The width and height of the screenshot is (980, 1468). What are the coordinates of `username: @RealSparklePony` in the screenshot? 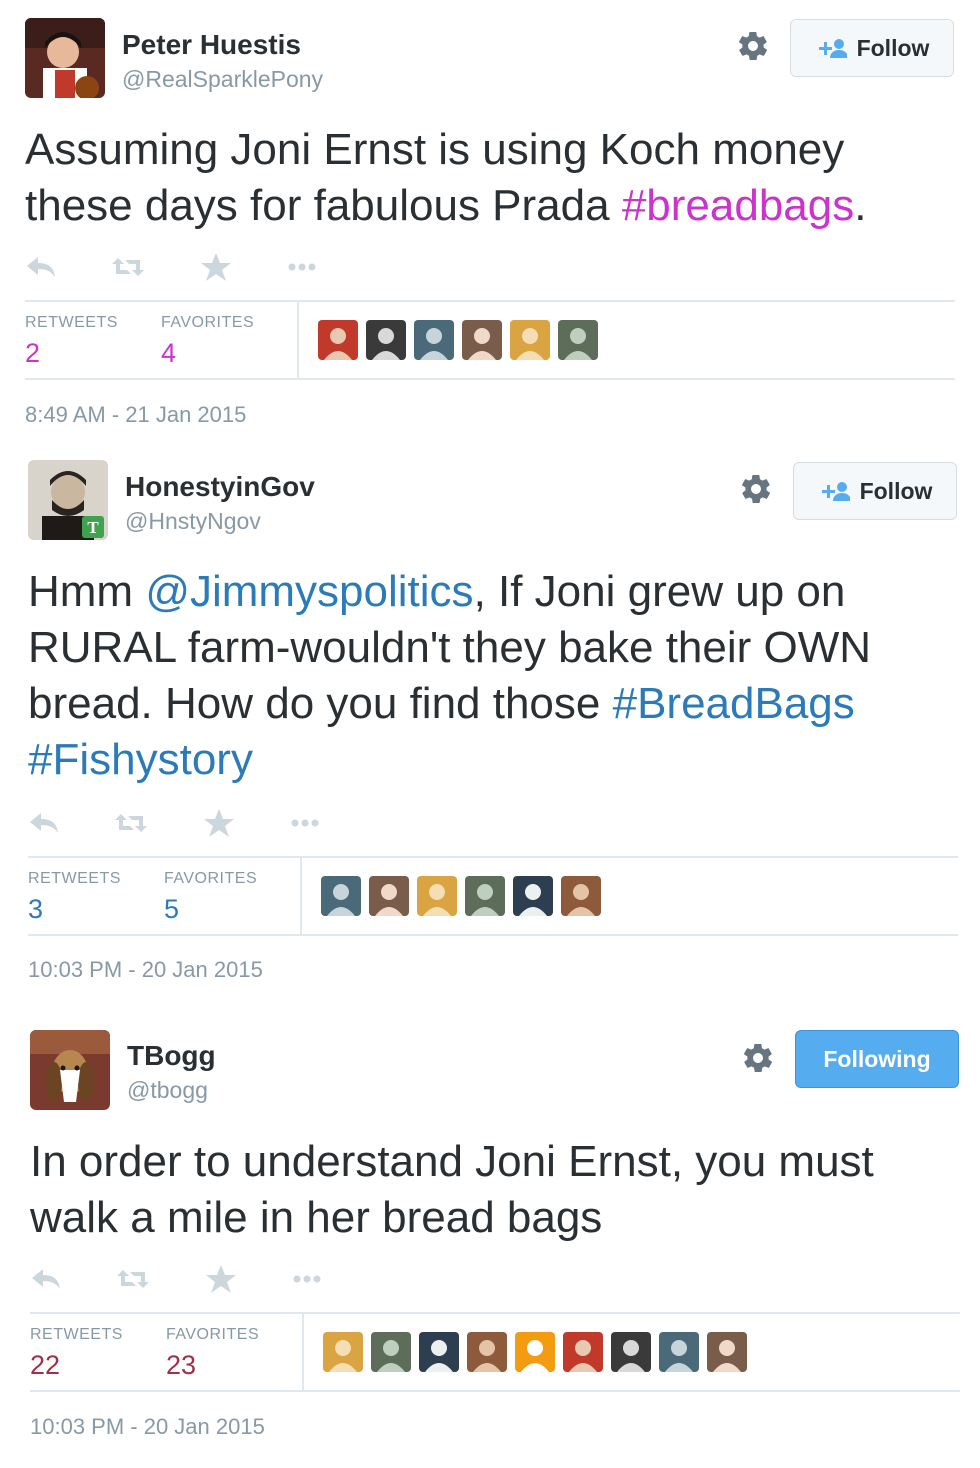 It's located at (222, 79).